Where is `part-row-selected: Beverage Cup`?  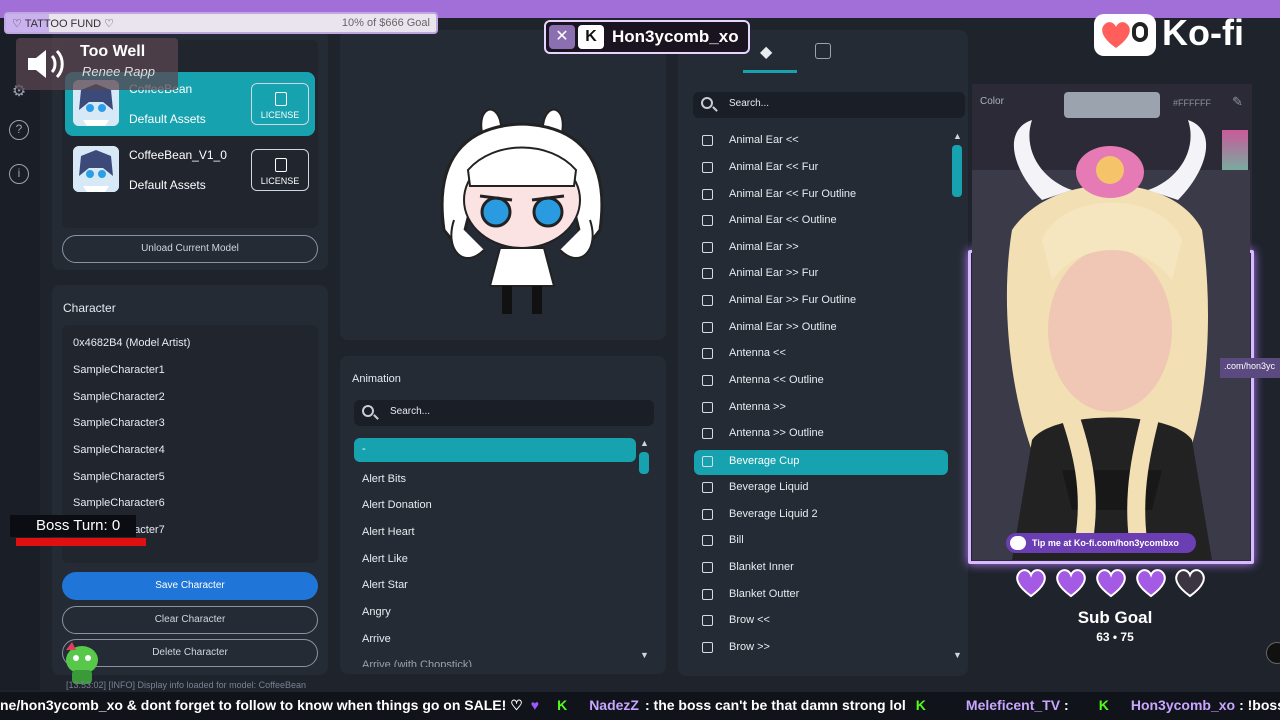 part-row-selected: Beverage Cup is located at coordinates (821, 462).